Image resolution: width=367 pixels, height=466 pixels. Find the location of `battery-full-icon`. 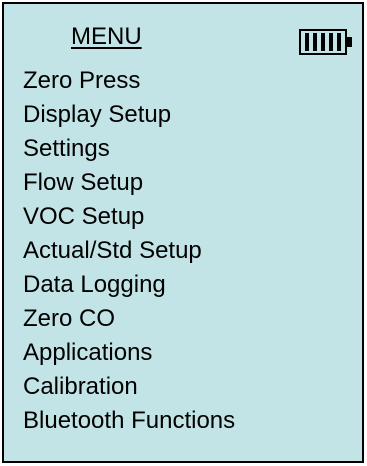

battery-full-icon is located at coordinates (325, 42).